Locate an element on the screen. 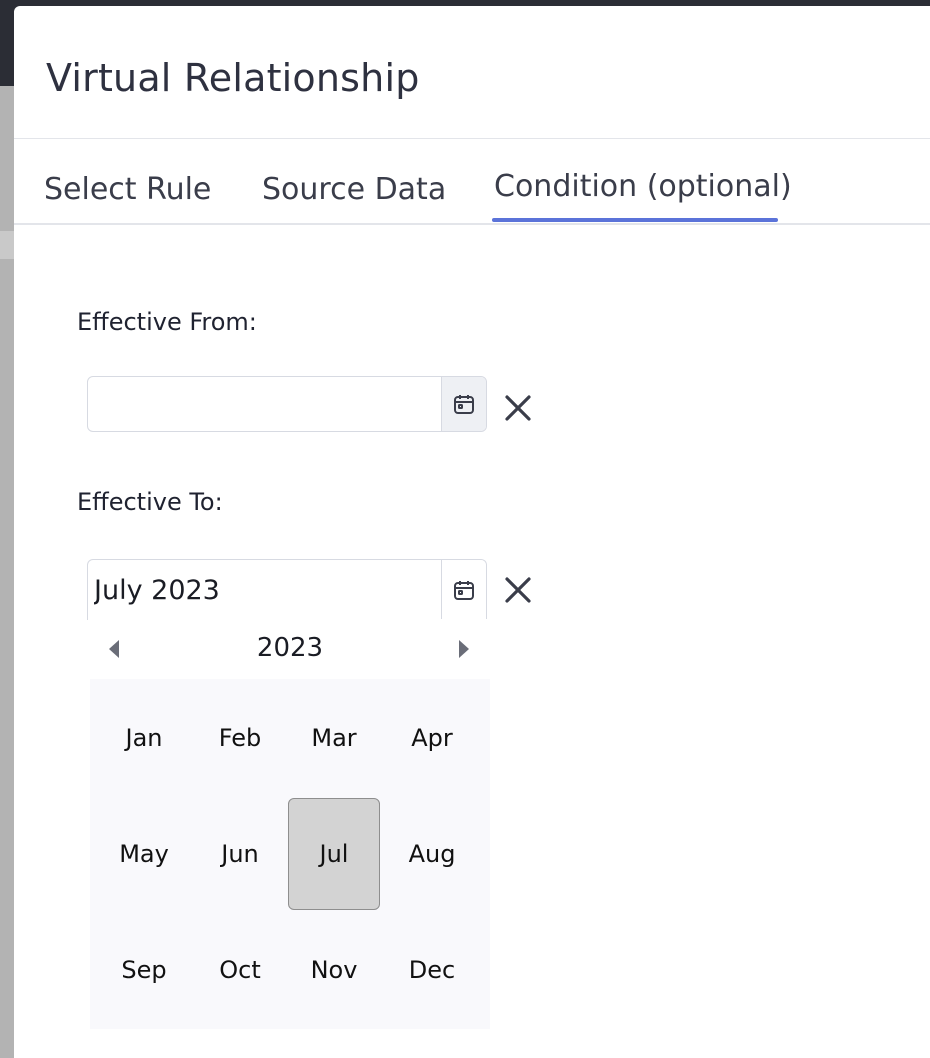 The height and width of the screenshot is (1058, 930). month-nov: Nov is located at coordinates (334, 970).